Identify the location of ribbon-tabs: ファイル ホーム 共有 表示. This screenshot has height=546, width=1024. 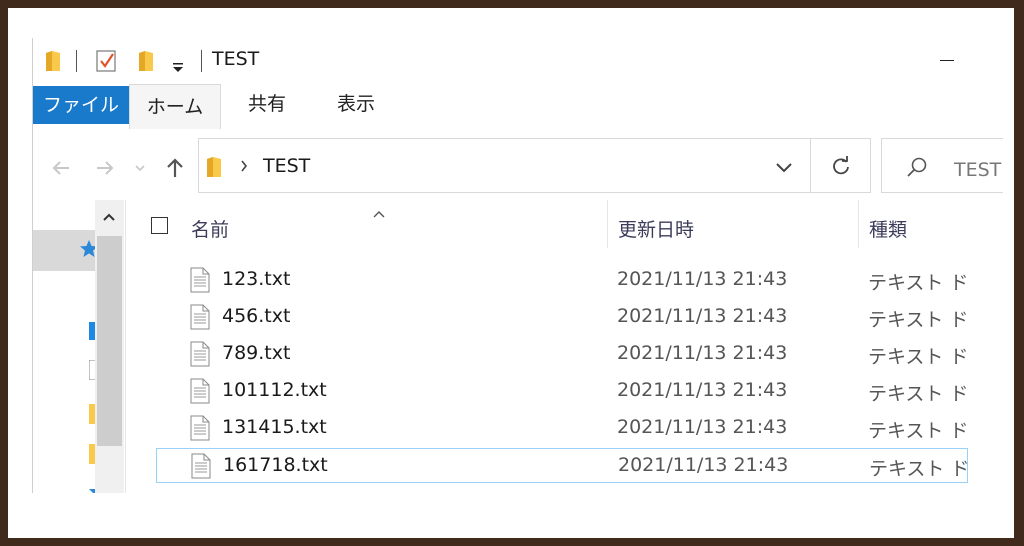
(518, 107).